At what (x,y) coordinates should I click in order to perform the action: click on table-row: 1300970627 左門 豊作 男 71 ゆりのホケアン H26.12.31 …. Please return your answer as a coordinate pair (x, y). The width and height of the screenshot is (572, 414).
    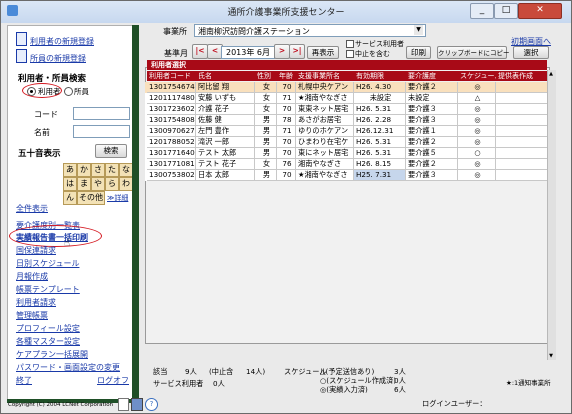
    Looking at the image, I should click on (346, 131).